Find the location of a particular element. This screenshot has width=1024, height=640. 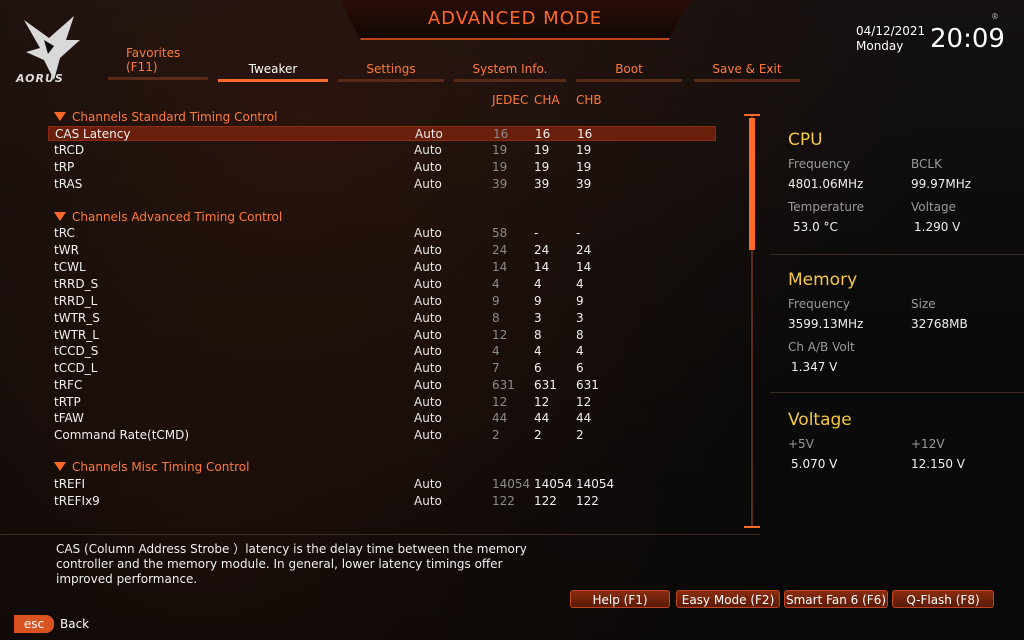

section-misc-timing: Channels Misc Timing Control is located at coordinates (151, 467).